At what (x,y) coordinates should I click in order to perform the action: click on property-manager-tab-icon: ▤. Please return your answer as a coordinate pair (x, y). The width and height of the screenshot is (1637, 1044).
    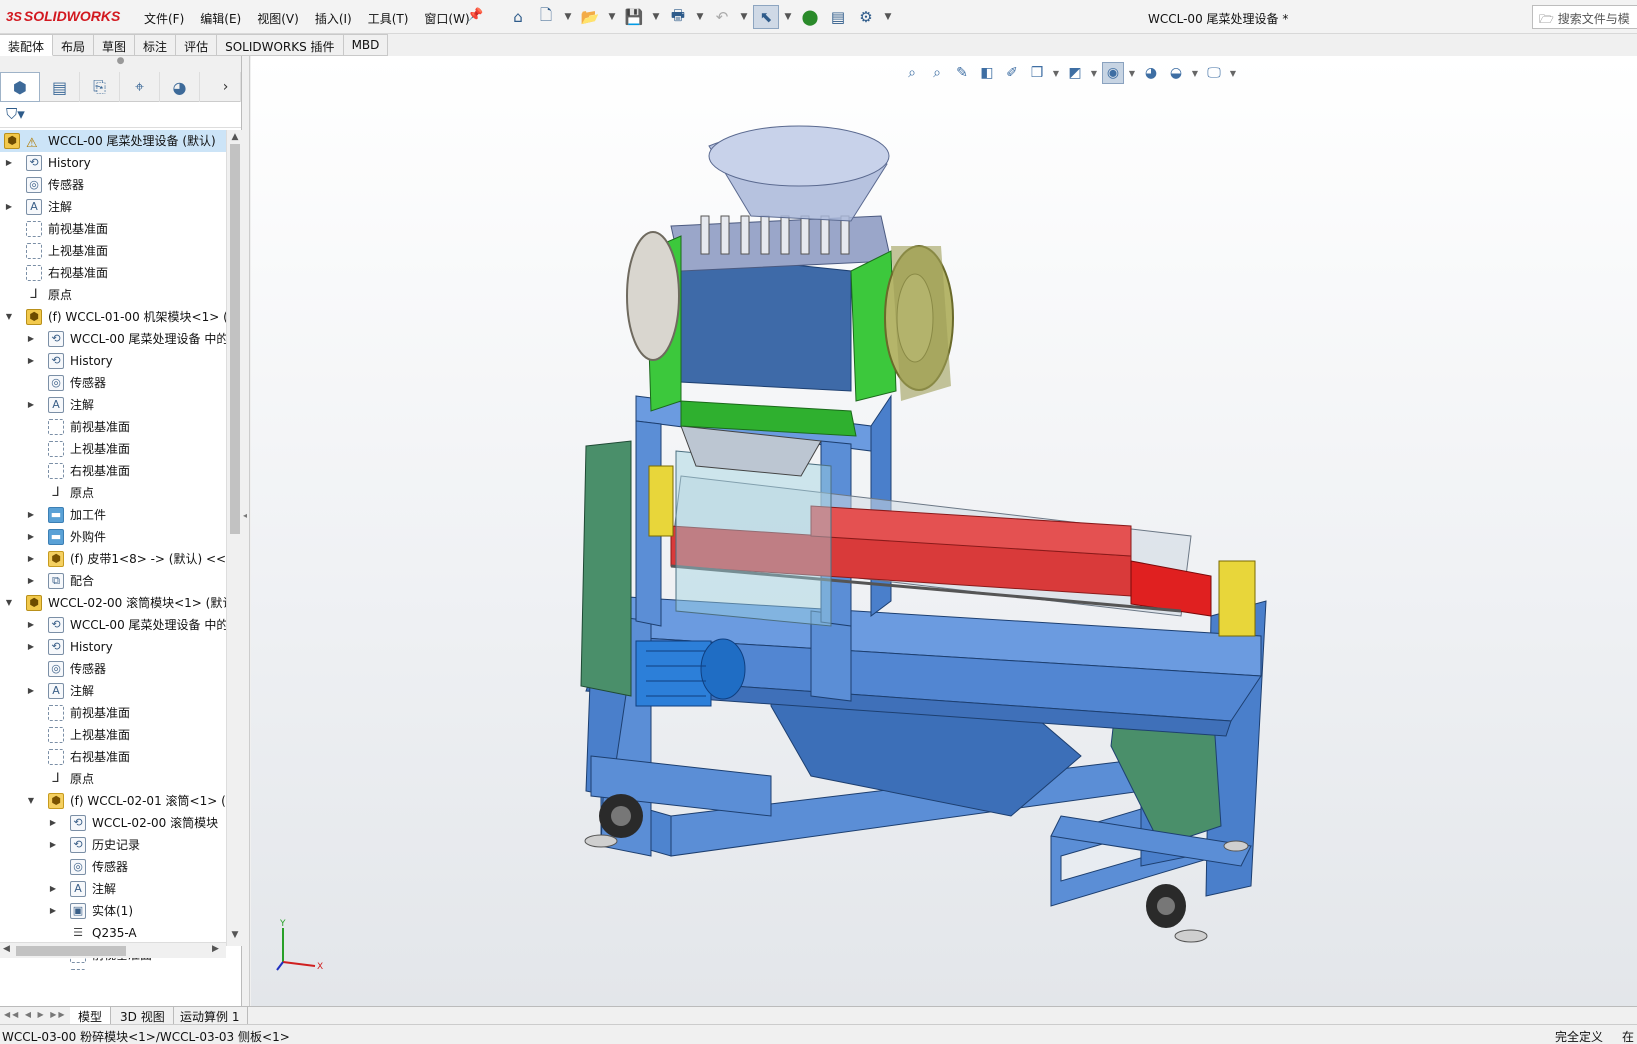
    Looking at the image, I should click on (60, 87).